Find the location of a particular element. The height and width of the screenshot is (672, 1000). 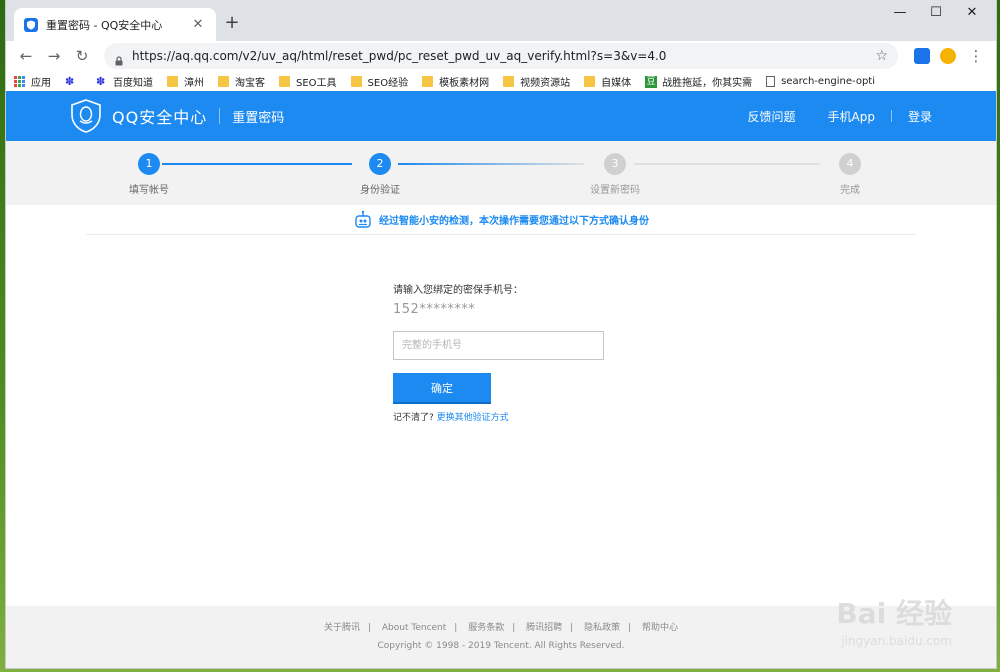

phone-prompt-label: 请输入您绑定的密保手机号： is located at coordinates (458, 290).